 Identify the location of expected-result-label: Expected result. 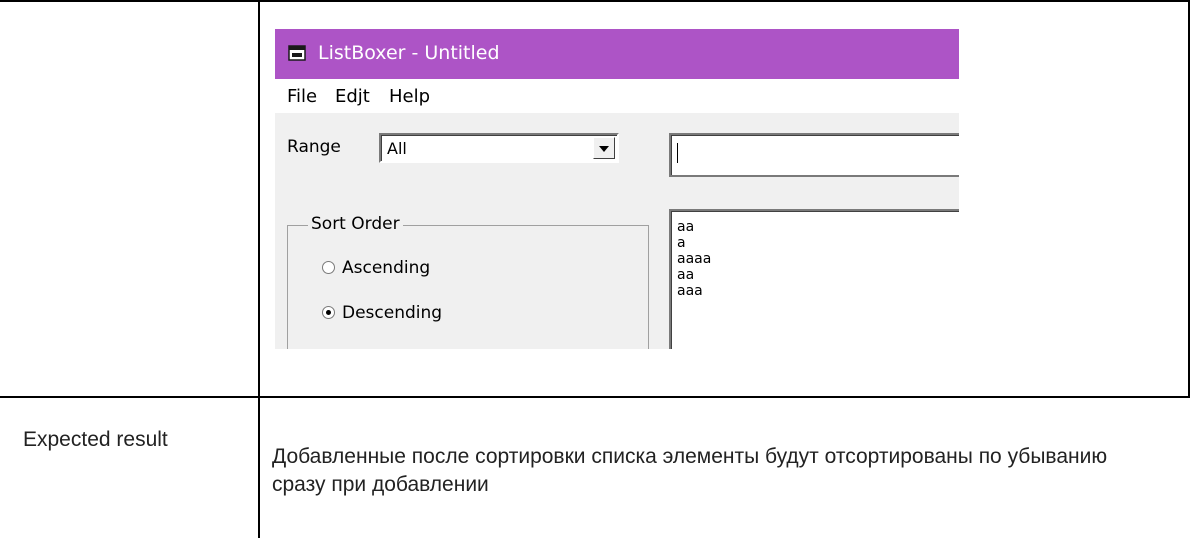
(95, 439).